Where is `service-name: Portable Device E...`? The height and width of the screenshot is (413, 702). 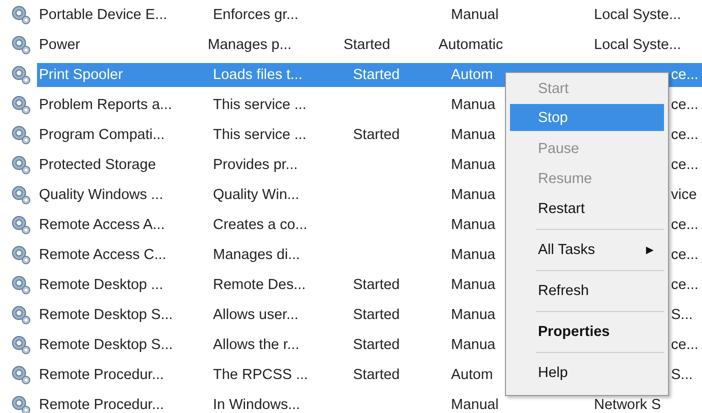
service-name: Portable Device E... is located at coordinates (103, 15).